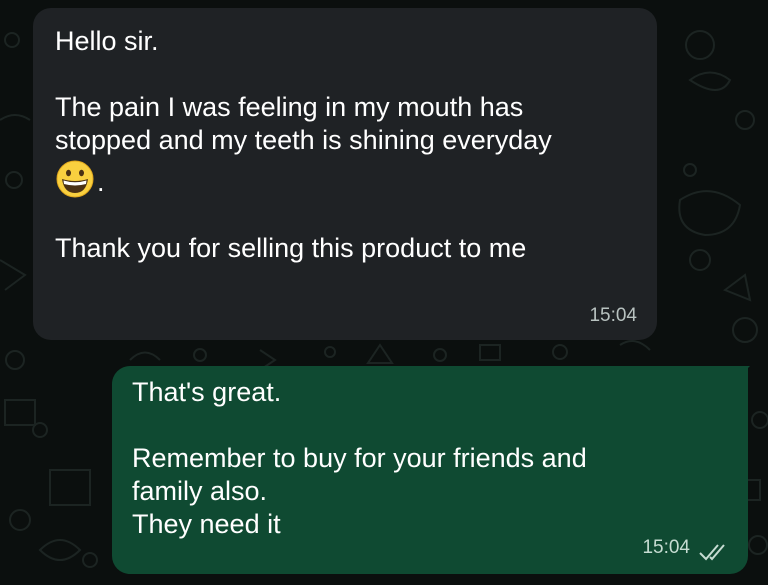  What do you see at coordinates (207, 392) in the screenshot?
I see `message-text-line: That's great.` at bounding box center [207, 392].